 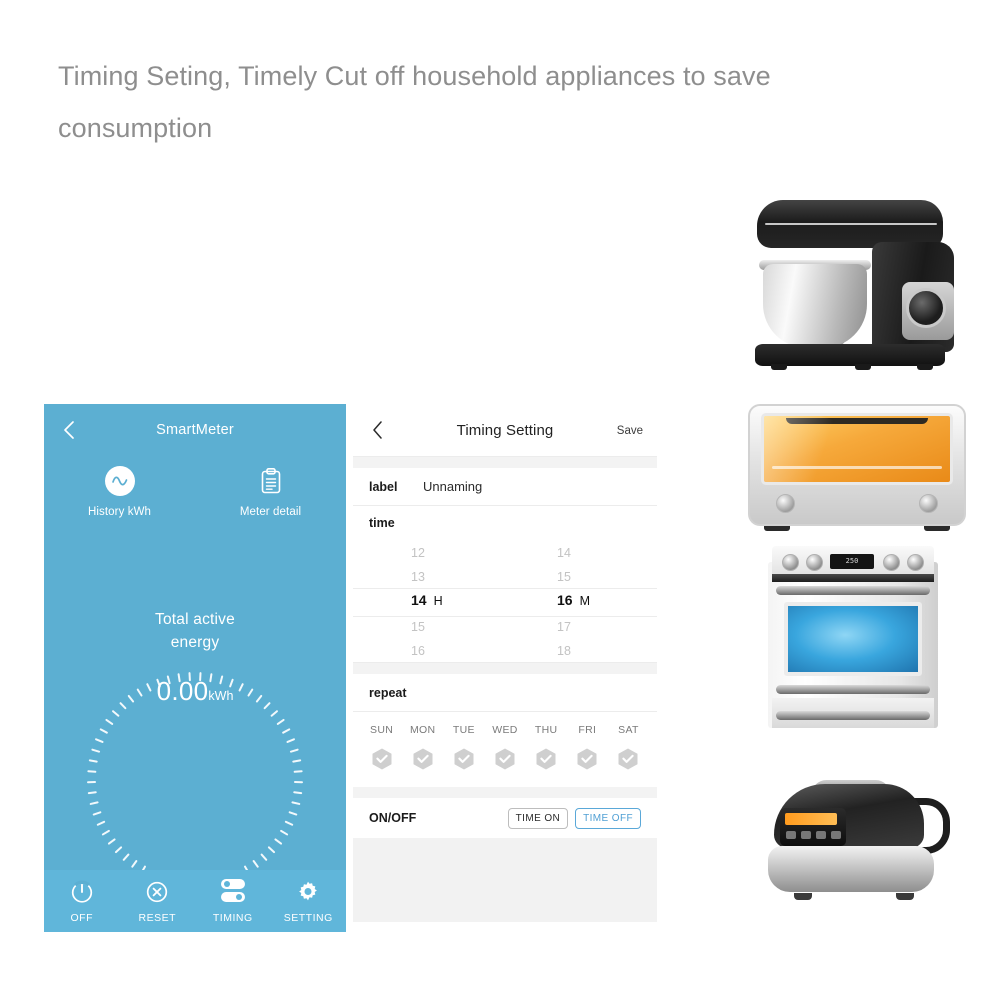 What do you see at coordinates (195, 642) in the screenshot?
I see `gauge-label-line2: energy` at bounding box center [195, 642].